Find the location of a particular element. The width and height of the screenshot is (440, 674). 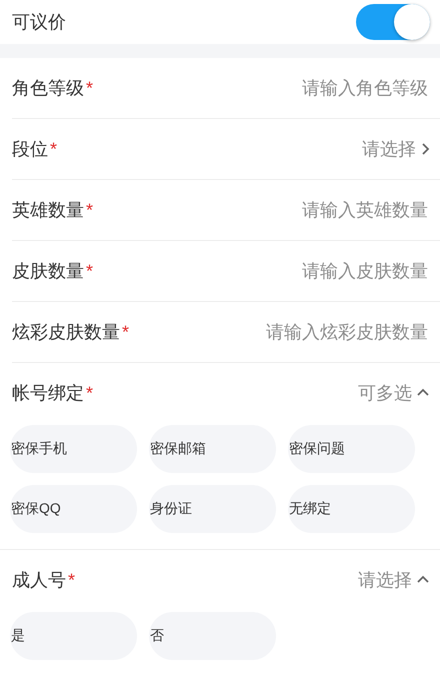

input-field: 请输入角色等级 is located at coordinates (267, 88).